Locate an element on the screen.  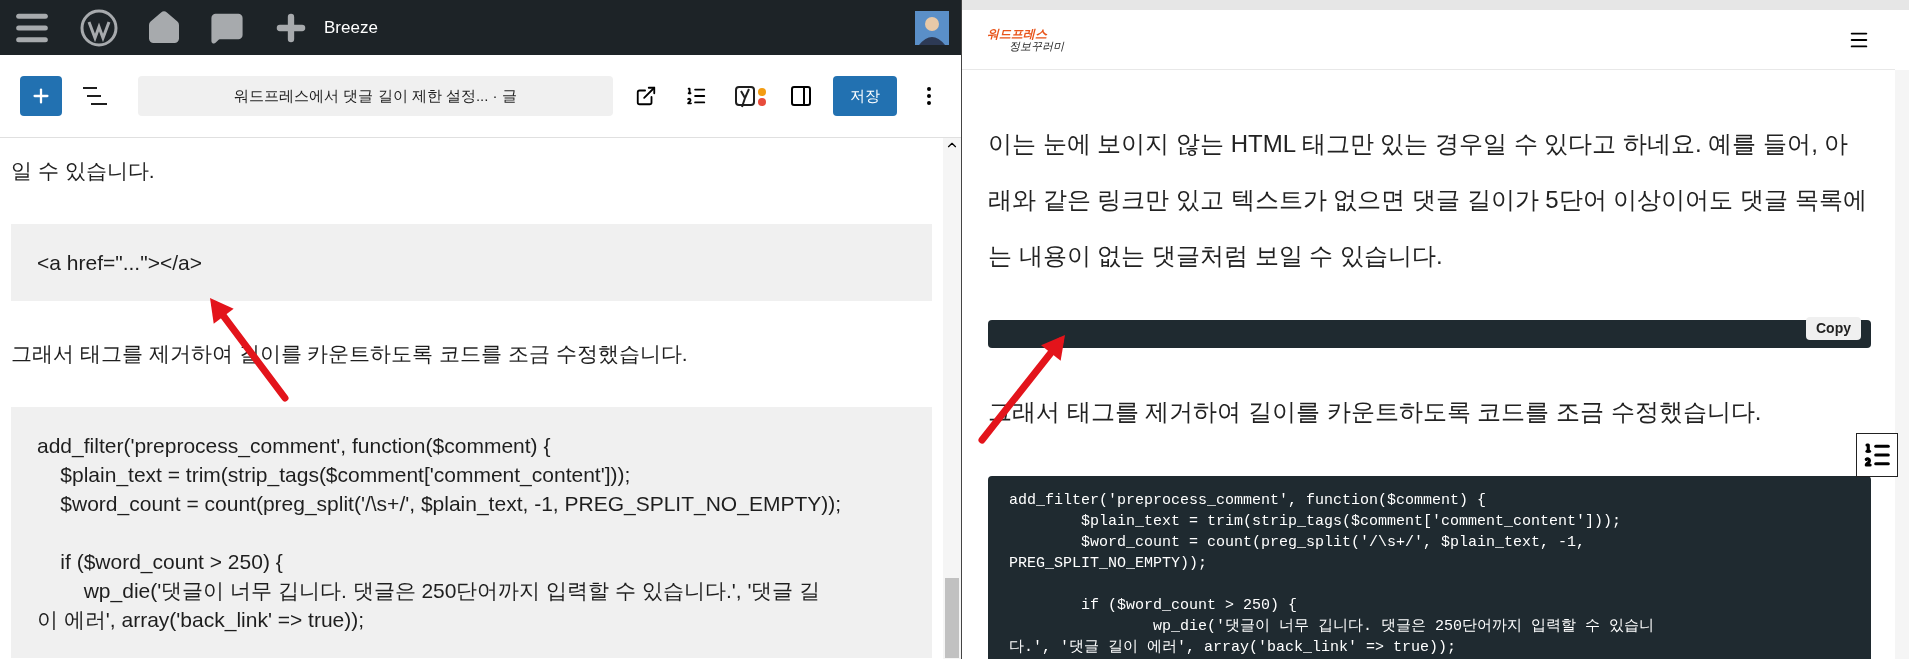
wordpress-logo-icon is located at coordinates (99, 27).